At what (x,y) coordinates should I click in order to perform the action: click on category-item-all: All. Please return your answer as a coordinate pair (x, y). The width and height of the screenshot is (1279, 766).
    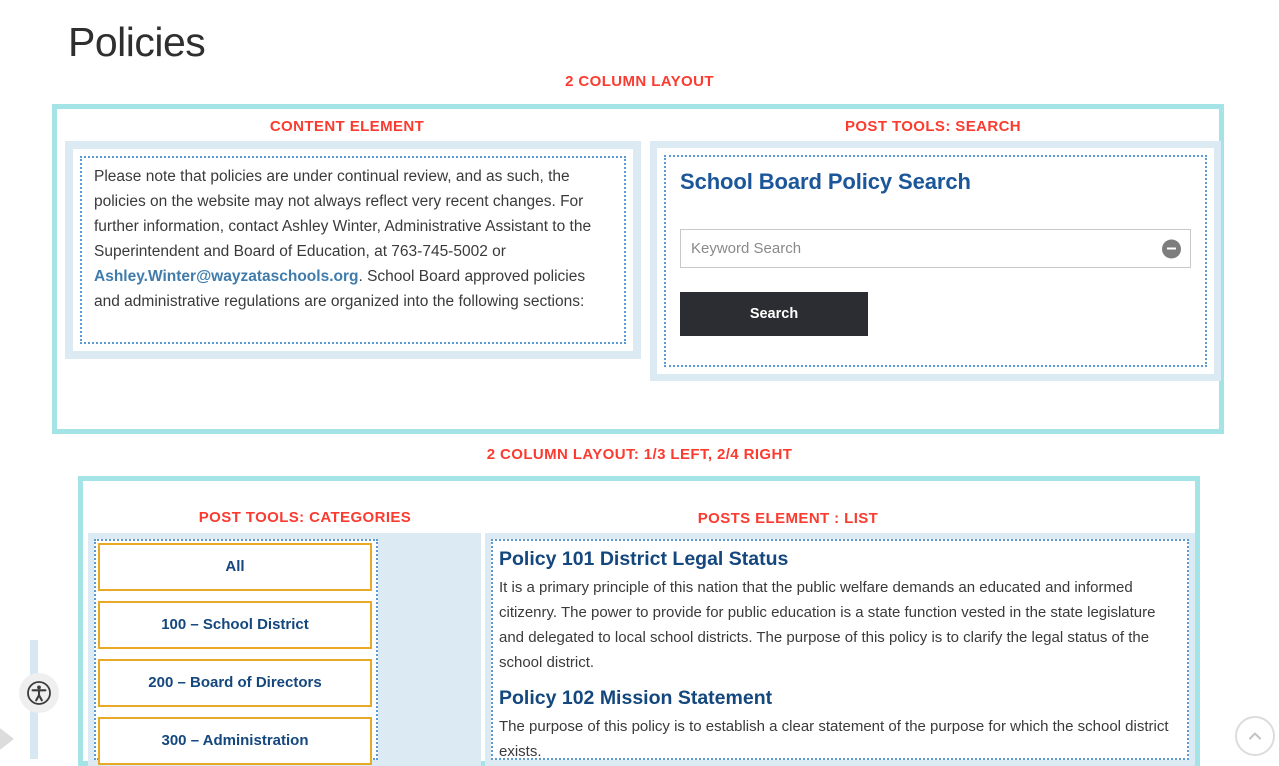
    Looking at the image, I should click on (235, 567).